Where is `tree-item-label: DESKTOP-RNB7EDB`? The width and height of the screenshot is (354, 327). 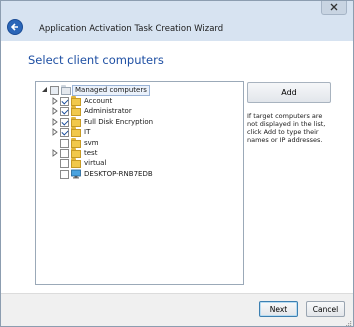 tree-item-label: DESKTOP-RNB7EDB is located at coordinates (118, 174).